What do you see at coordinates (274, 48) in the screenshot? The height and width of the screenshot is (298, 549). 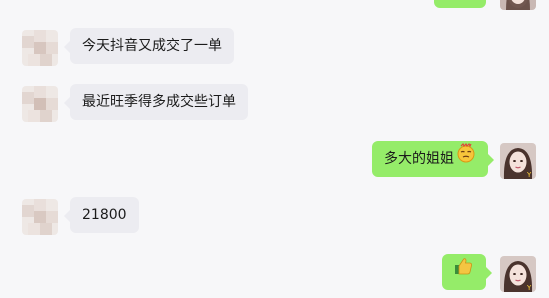 I see `incoming-message-row: 今天抖音又成交了一单` at bounding box center [274, 48].